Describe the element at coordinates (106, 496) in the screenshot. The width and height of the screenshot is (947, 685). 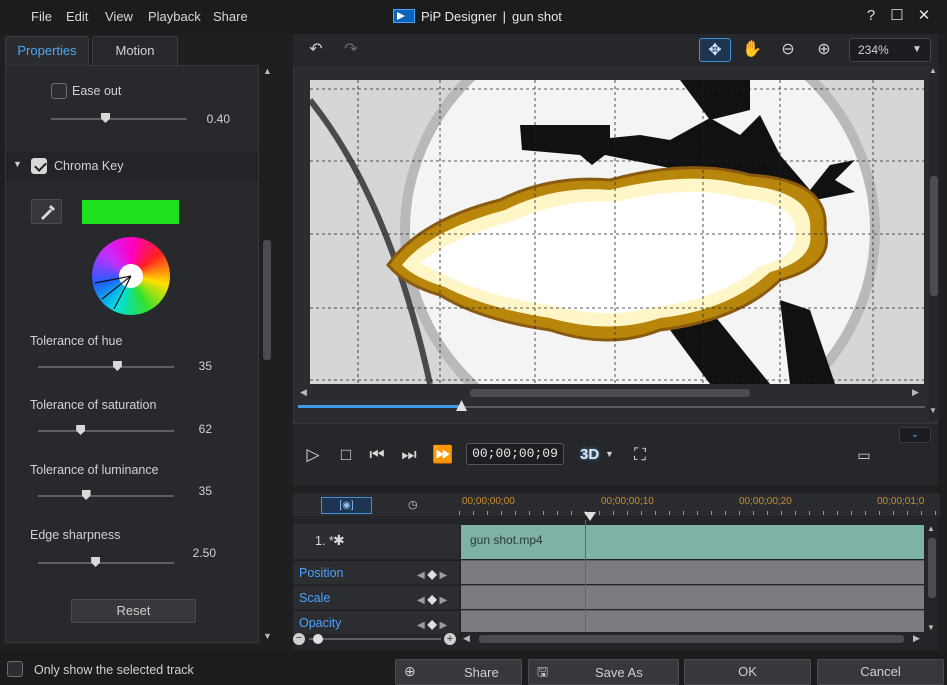
I see `tolerance-luminance-slider` at that location.